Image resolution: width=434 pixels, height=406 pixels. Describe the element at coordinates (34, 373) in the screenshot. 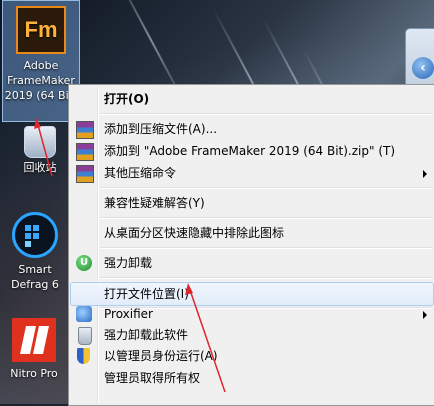

I see `desktop-icon-label: Nitro Pro` at that location.